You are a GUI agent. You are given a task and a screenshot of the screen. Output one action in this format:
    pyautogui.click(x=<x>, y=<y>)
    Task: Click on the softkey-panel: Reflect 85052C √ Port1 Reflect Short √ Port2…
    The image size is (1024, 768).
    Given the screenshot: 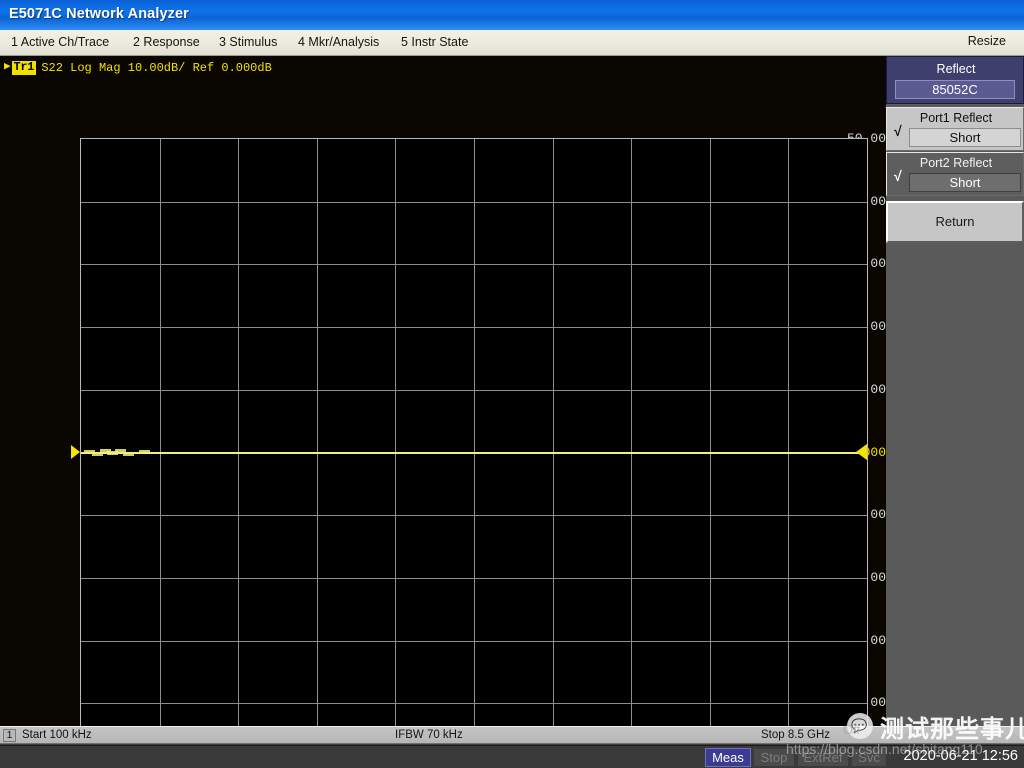 What is the action you would take?
    pyautogui.click(x=955, y=391)
    